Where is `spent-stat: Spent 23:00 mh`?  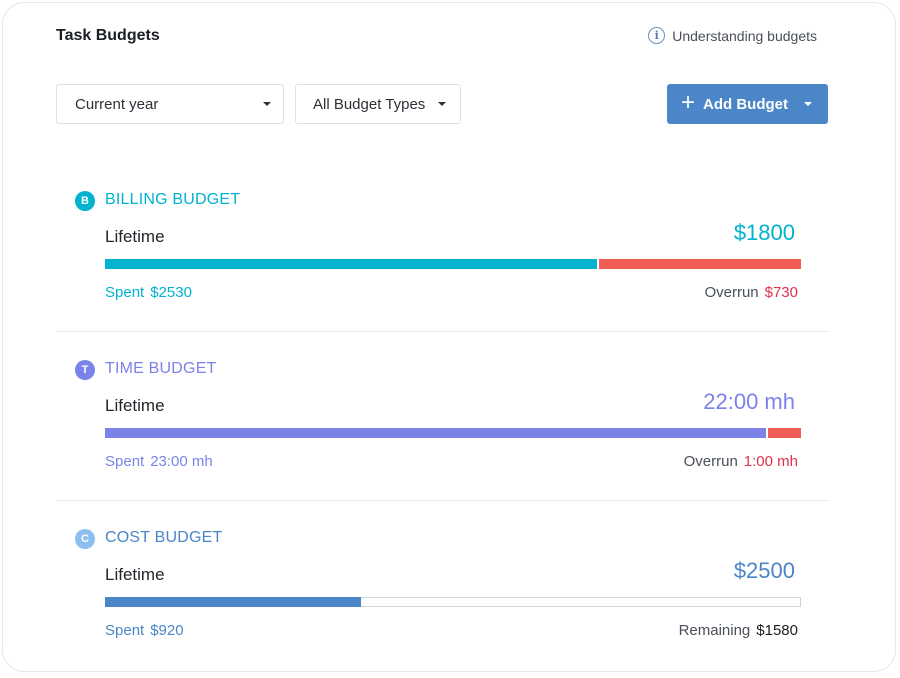 spent-stat: Spent 23:00 mh is located at coordinates (159, 461).